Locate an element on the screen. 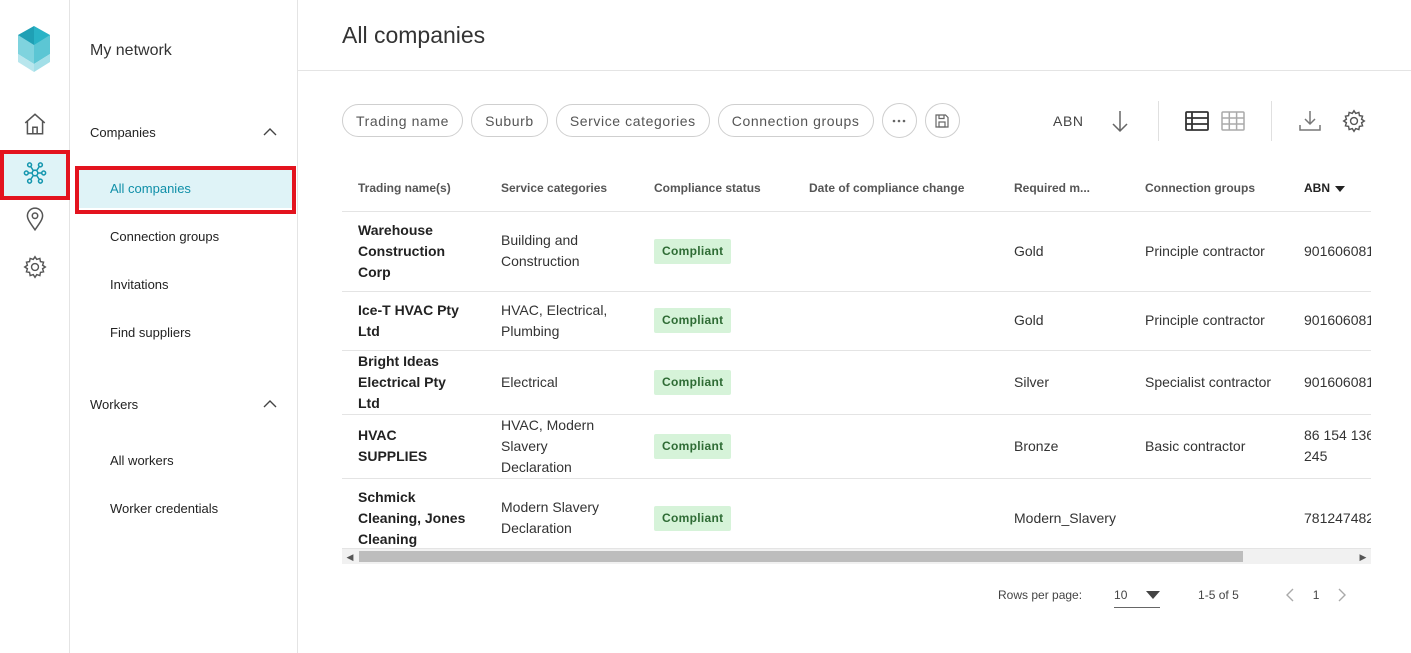  page-title: All companies is located at coordinates (414, 35).